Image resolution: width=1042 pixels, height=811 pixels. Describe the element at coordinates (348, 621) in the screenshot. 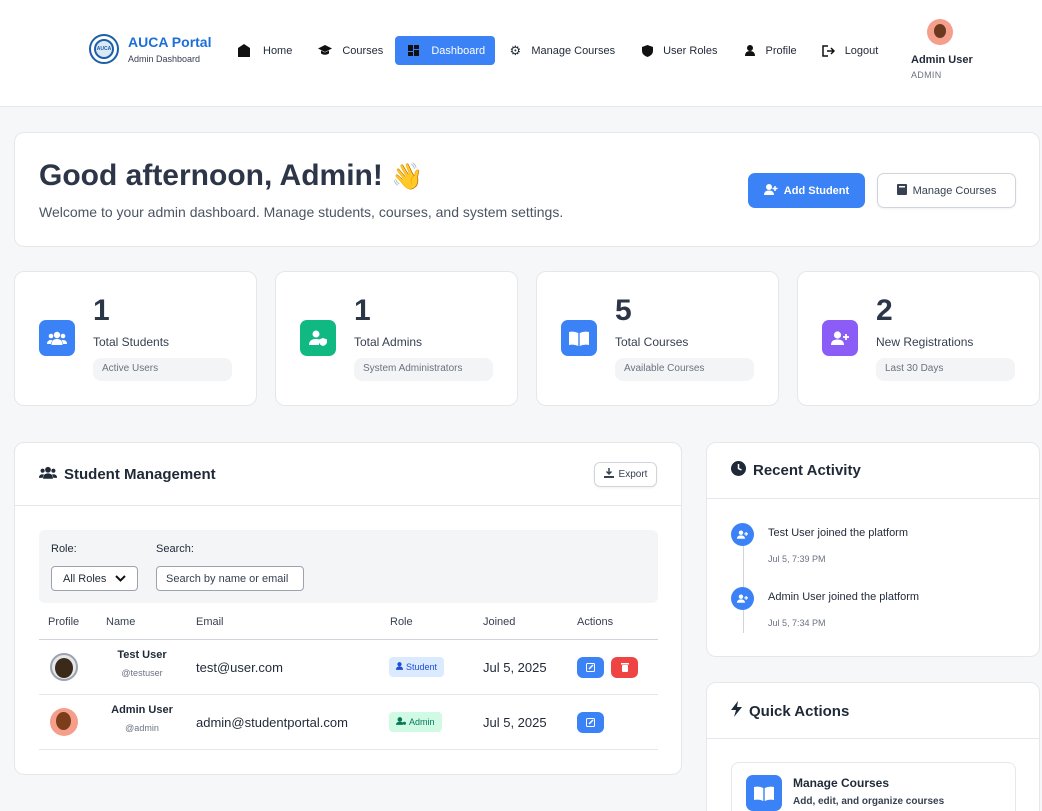

I see `table-header: Profile Name Email Role Joined Actions` at that location.